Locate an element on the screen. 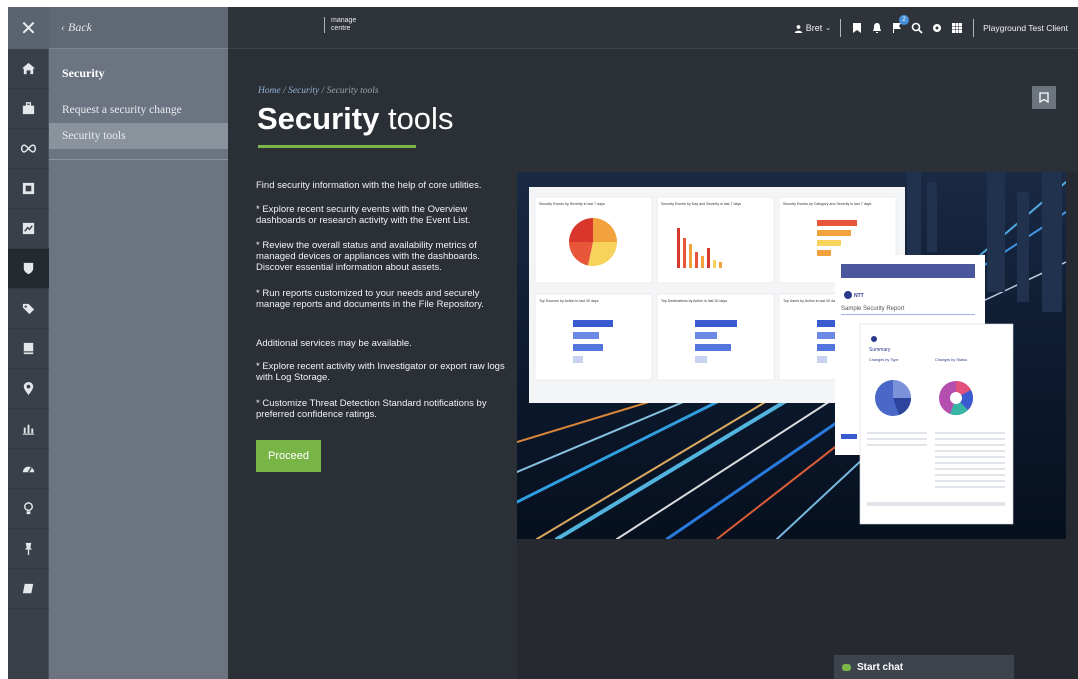 The width and height of the screenshot is (1078, 679). logo-line-1: manage is located at coordinates (344, 20).